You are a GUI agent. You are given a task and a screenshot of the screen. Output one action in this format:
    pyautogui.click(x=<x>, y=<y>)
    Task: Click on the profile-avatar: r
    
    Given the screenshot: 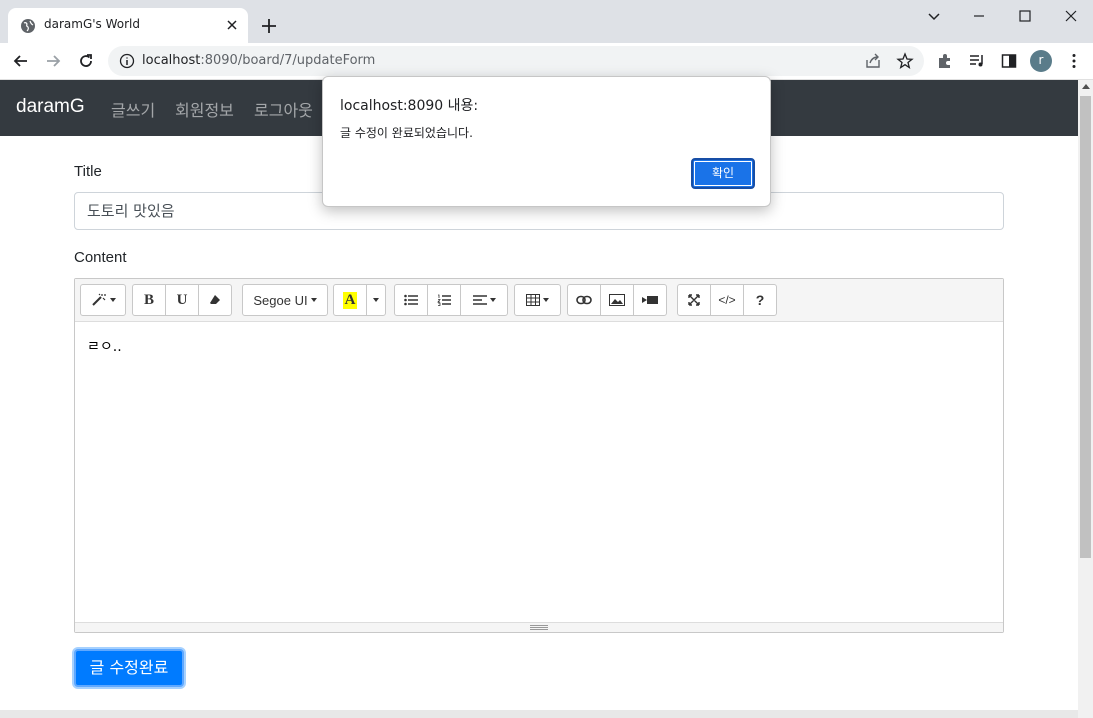 What is the action you would take?
    pyautogui.click(x=1041, y=61)
    